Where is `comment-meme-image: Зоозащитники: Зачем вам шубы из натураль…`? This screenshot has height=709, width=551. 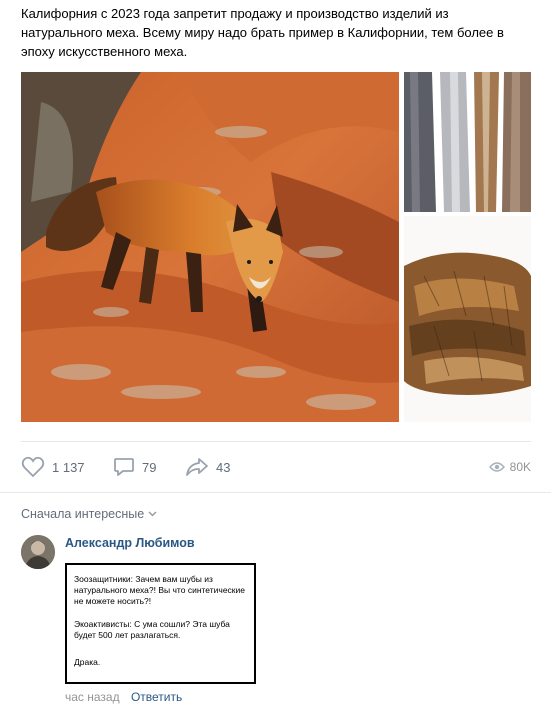
comment-meme-image: Зоозащитники: Зачем вам шубы из натураль… is located at coordinates (160, 623).